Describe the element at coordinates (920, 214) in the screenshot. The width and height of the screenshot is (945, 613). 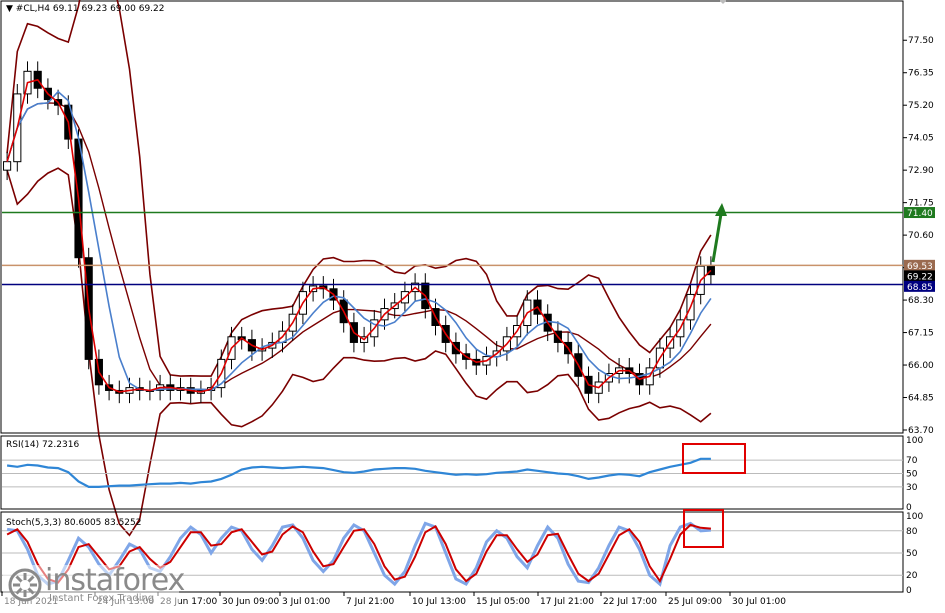
I see `price-tag-label: 71.40` at that location.